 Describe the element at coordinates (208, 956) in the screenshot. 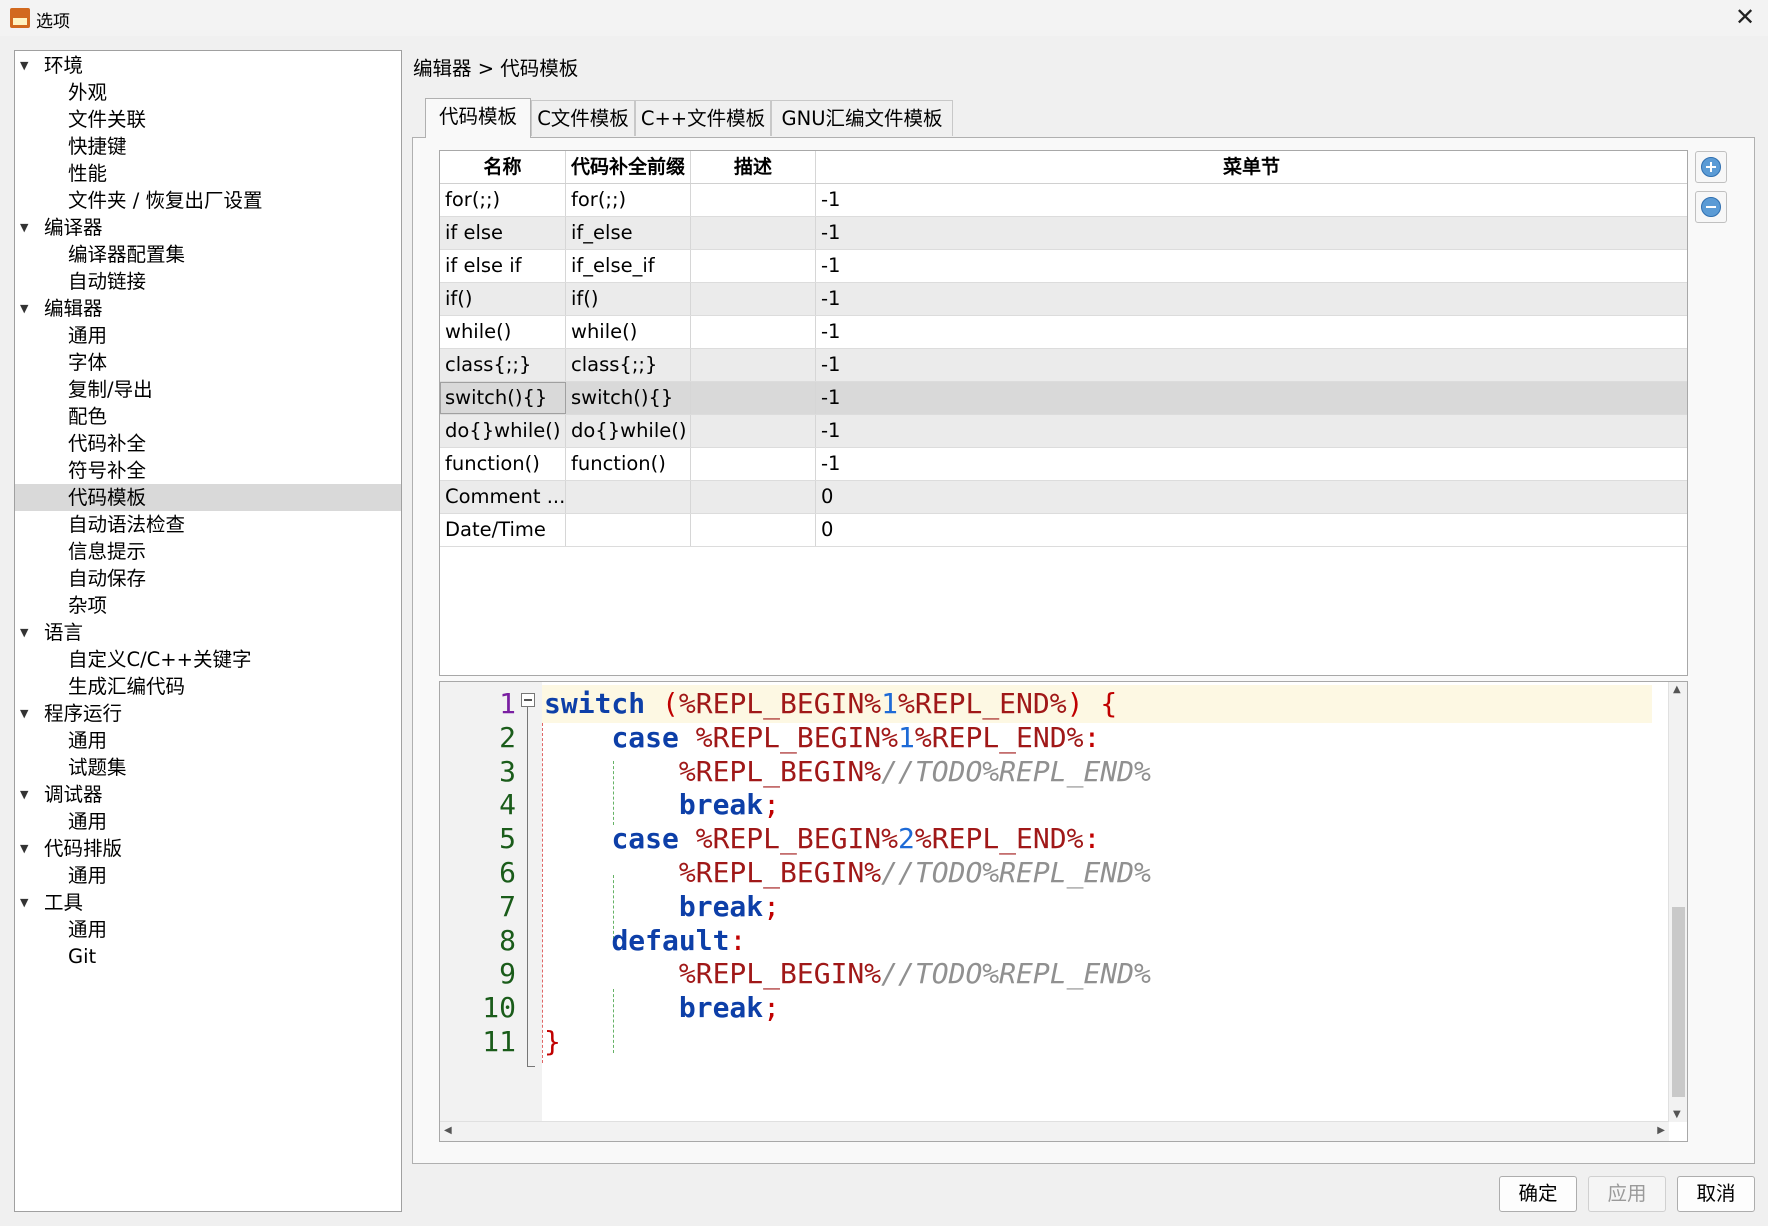

I see `tree-item: Git` at that location.